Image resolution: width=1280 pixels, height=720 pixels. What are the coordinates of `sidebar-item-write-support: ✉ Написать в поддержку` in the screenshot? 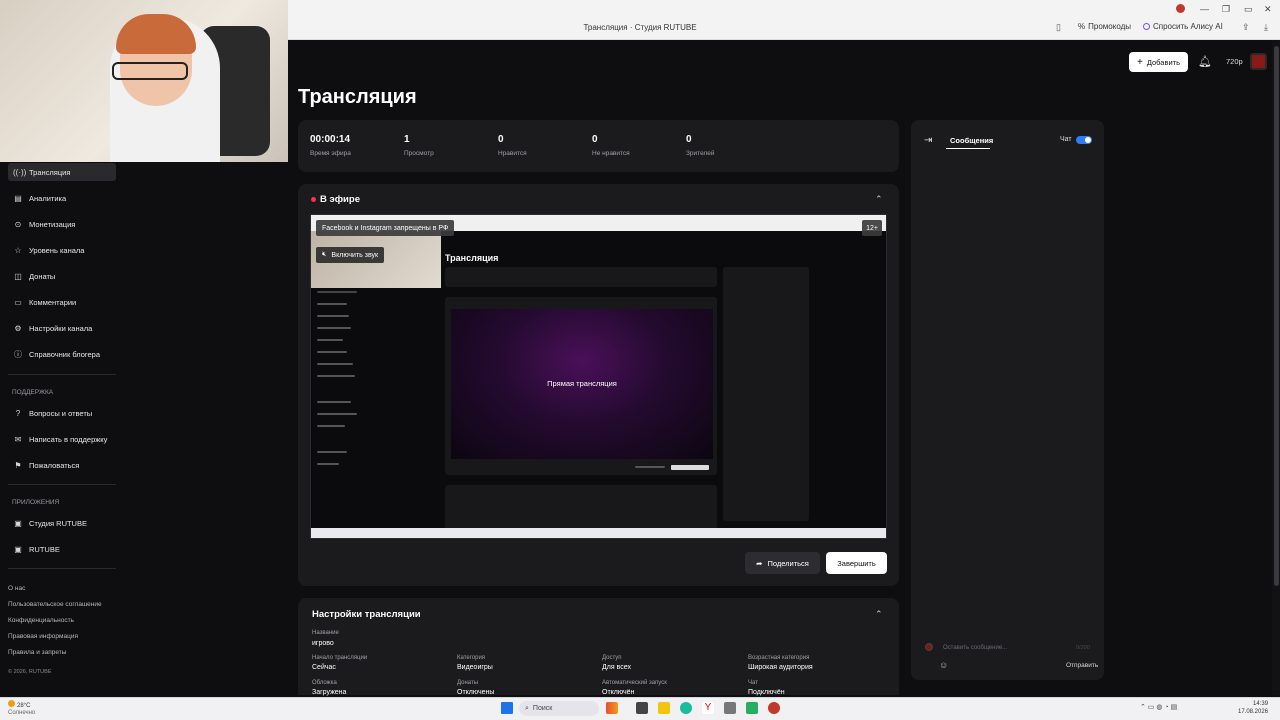 It's located at (62, 439).